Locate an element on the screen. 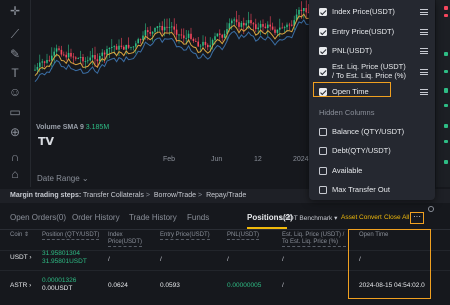 This screenshot has width=450, height=305. magnet-icon: ∩ is located at coordinates (15, 157).